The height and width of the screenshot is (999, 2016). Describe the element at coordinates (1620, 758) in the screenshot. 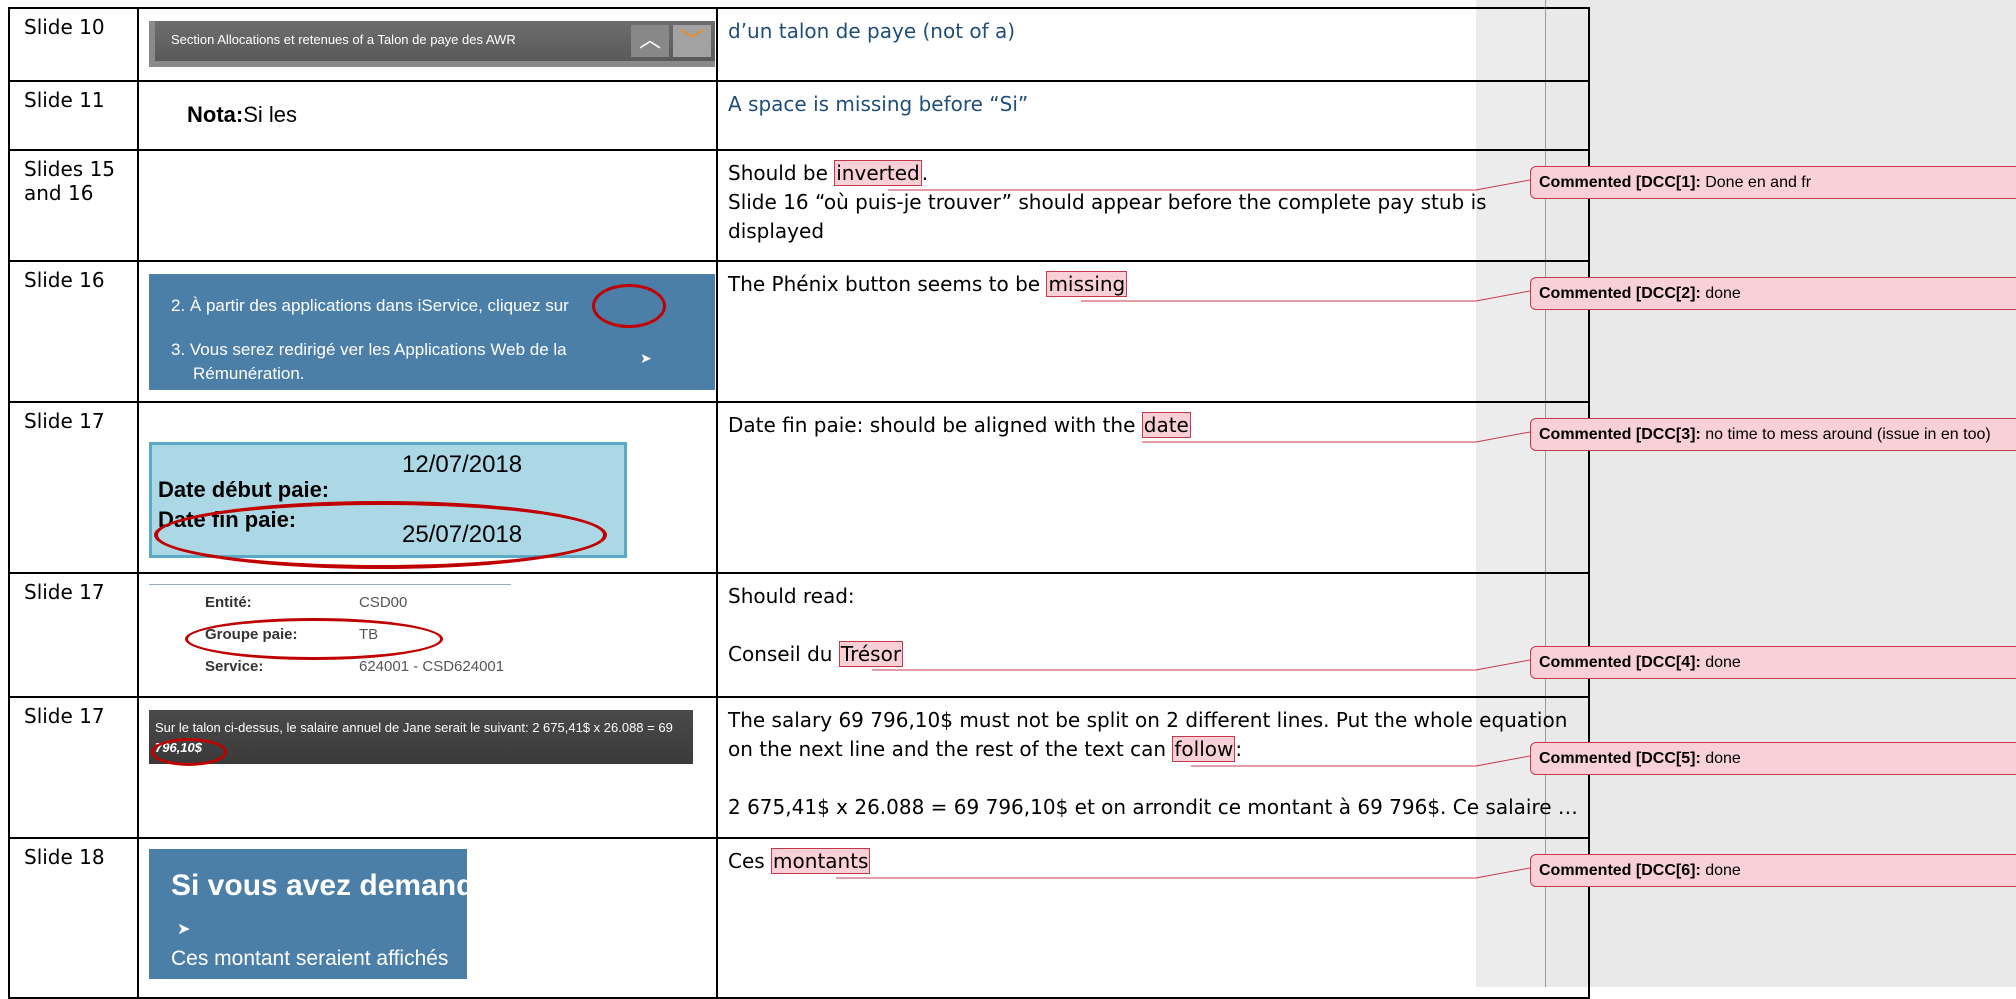

I see `comment-author: Commented [DCC[5]:` at that location.